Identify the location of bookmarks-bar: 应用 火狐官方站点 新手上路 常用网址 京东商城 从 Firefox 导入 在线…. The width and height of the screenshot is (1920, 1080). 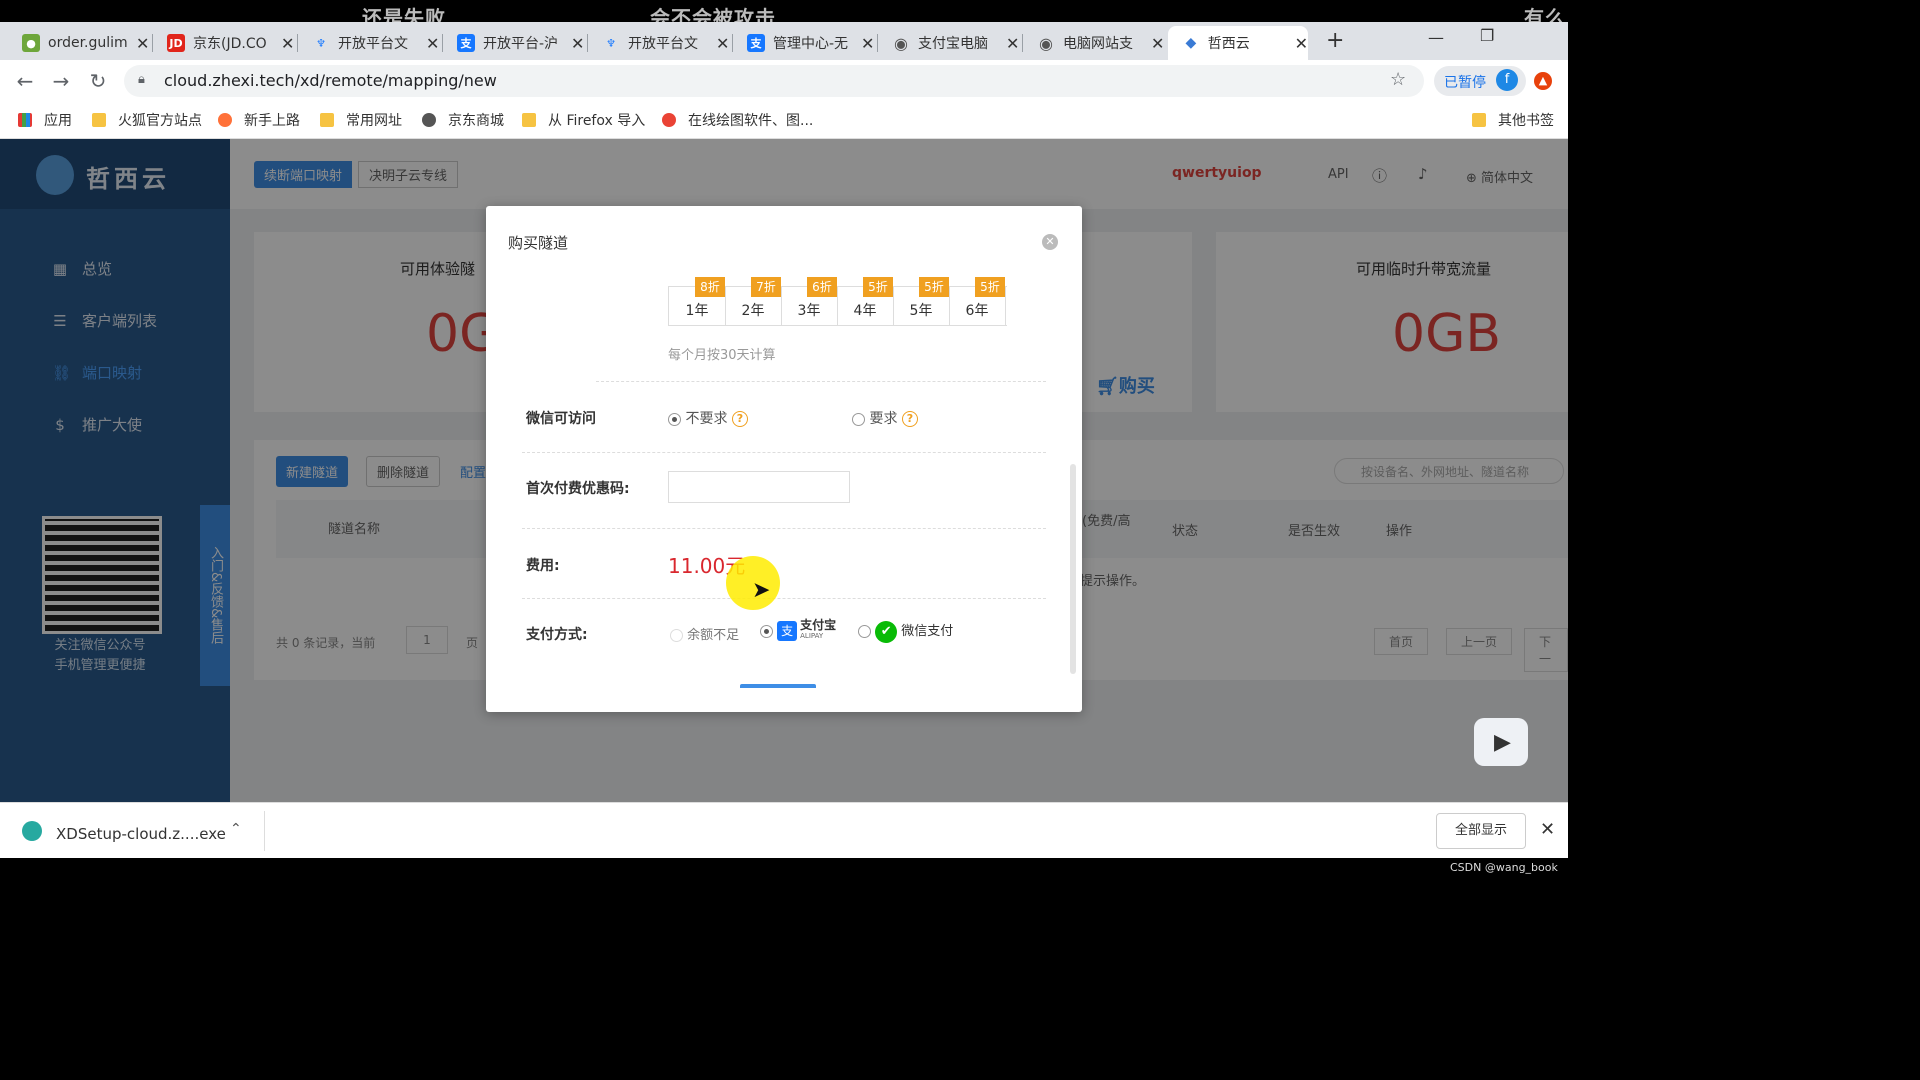
(784, 120).